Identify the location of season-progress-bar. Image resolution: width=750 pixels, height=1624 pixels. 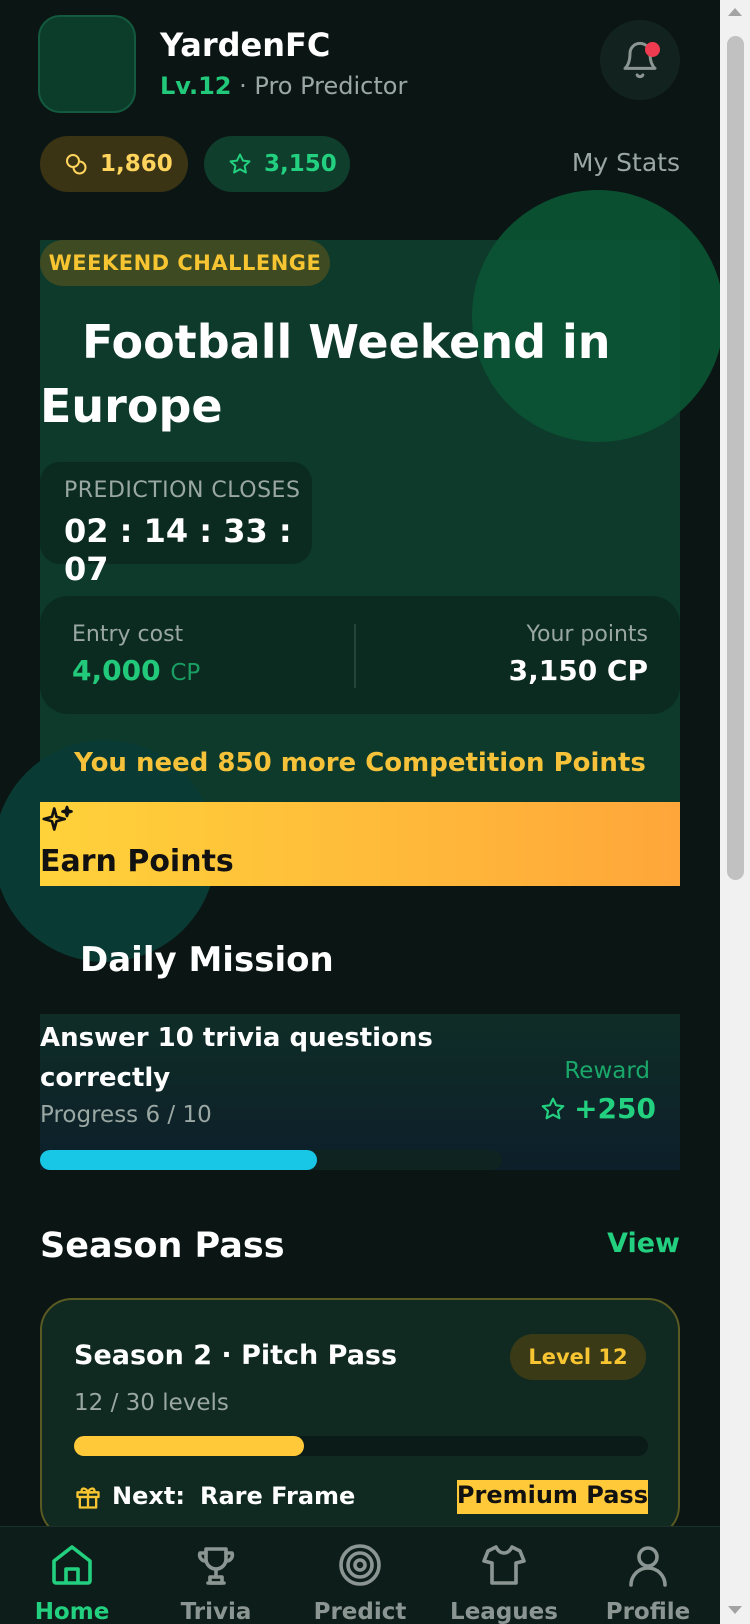
(361, 1446).